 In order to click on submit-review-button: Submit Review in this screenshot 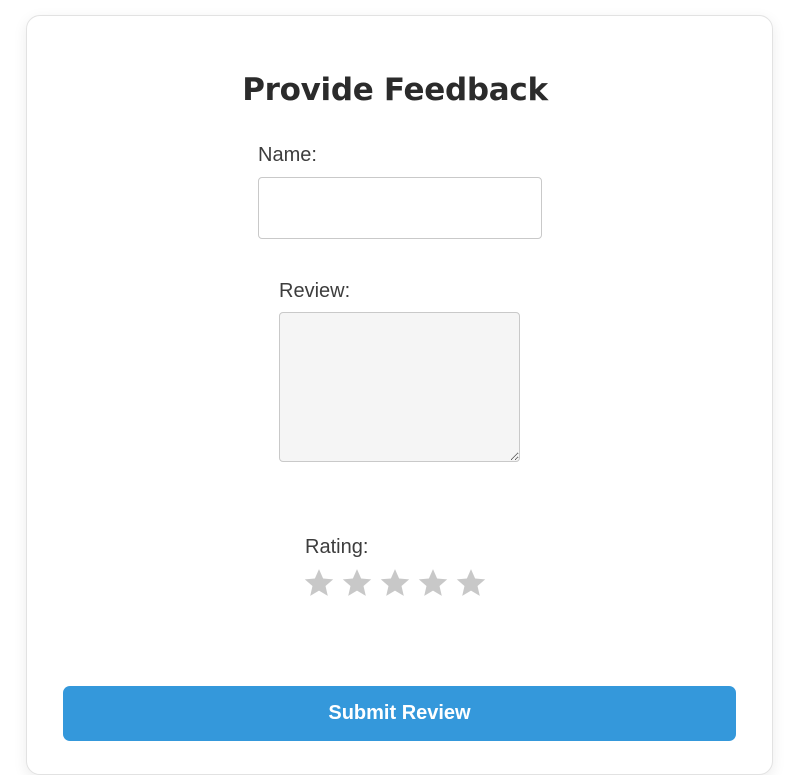, I will do `click(399, 713)`.